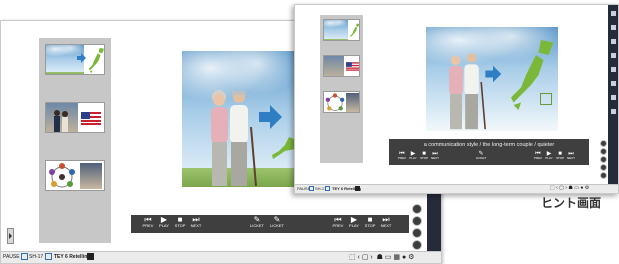  I want to click on chevron-right-icon, so click(10, 236).